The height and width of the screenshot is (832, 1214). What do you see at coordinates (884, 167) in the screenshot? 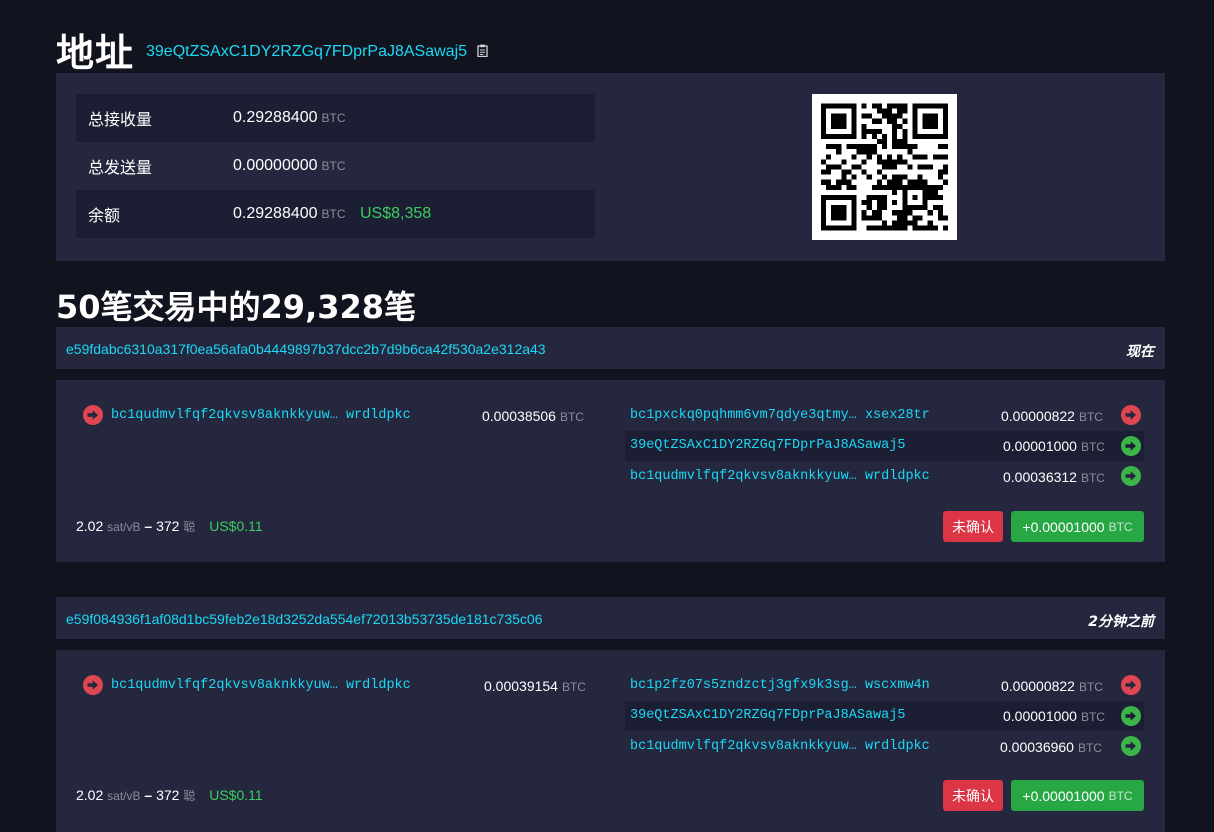
I see `qr-code-icon` at bounding box center [884, 167].